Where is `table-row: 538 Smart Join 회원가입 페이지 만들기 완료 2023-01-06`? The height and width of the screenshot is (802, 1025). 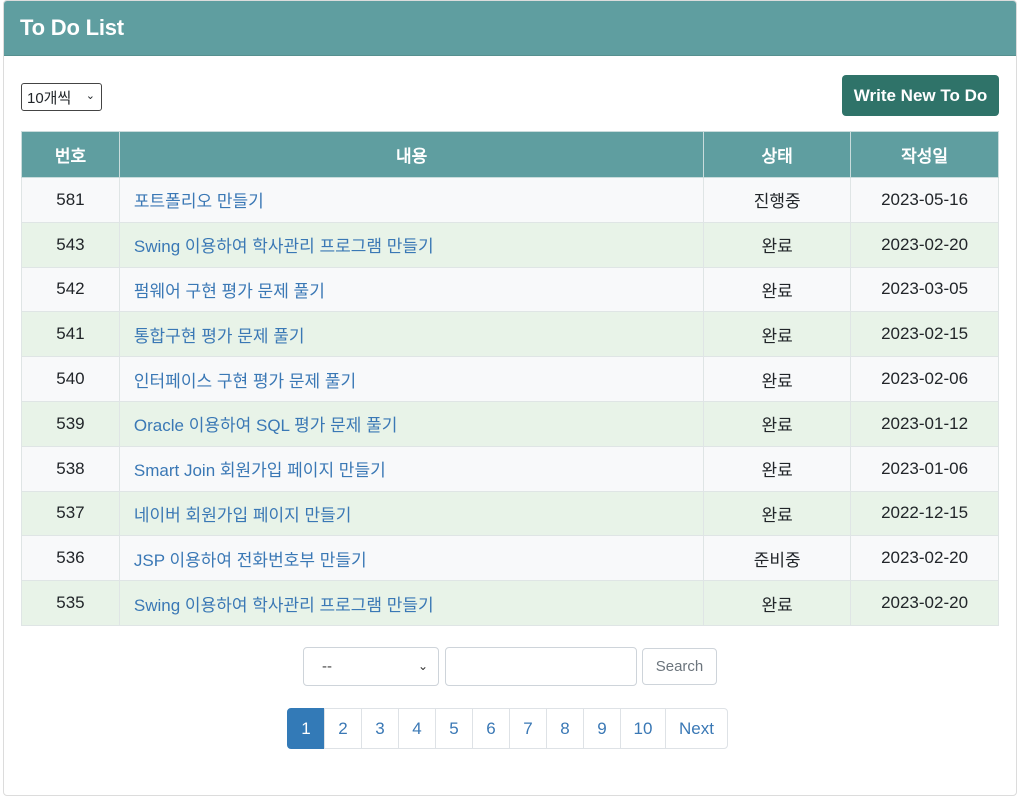 table-row: 538 Smart Join 회원가입 페이지 만들기 완료 2023-01-06 is located at coordinates (510, 468).